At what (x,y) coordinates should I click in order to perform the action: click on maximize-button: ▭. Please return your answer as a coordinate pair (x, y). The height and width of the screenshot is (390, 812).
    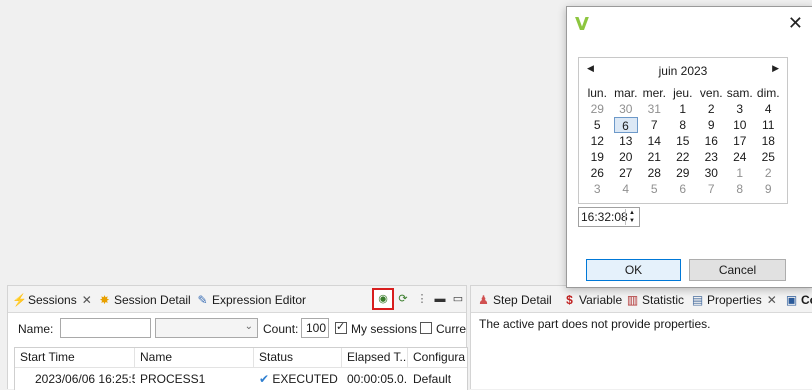
    Looking at the image, I should click on (458, 299).